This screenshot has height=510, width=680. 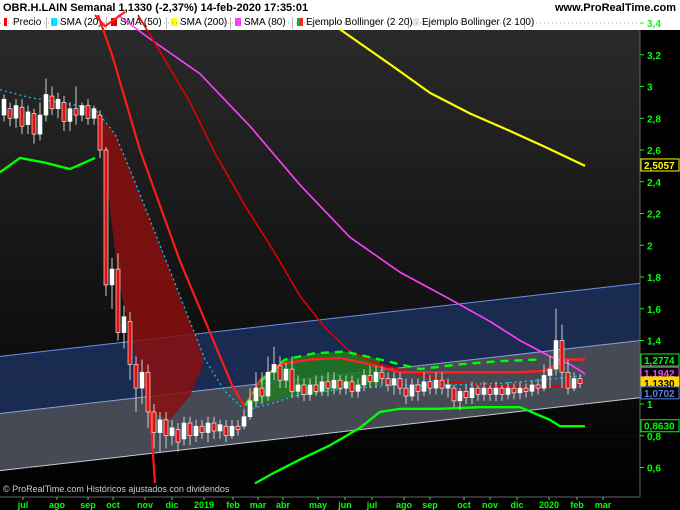 What do you see at coordinates (659, 394) in the screenshot?
I see `price-tag-label: 1,0702` at bounding box center [659, 394].